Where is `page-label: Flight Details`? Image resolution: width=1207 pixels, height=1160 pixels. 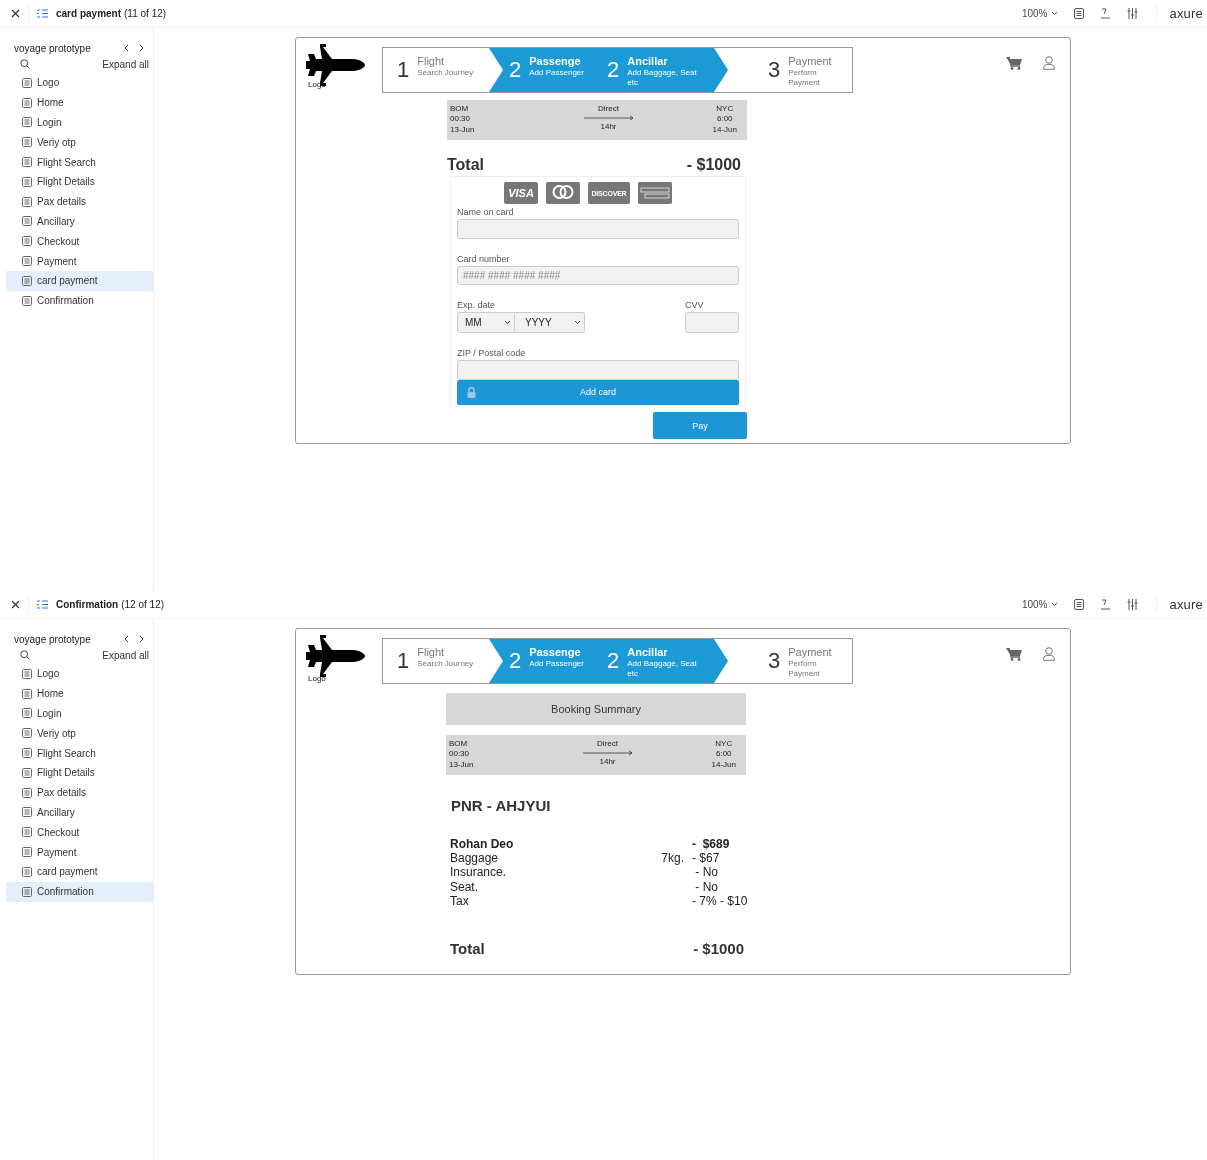
page-label: Flight Details is located at coordinates (66, 182).